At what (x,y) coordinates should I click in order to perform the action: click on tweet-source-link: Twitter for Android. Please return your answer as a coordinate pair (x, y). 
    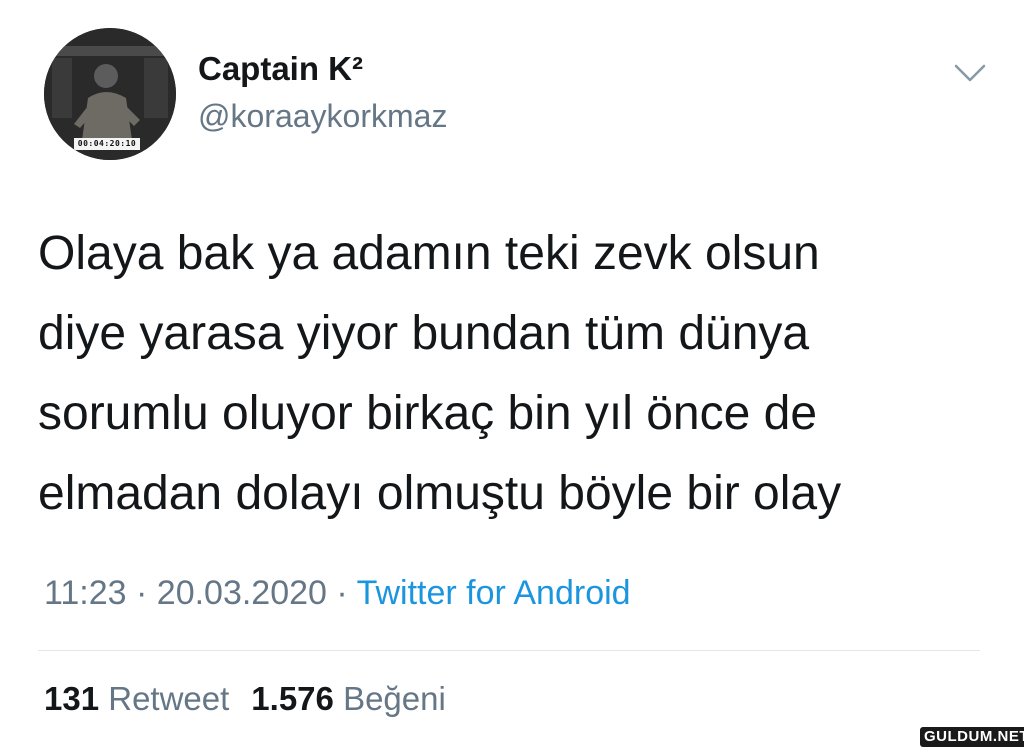
    Looking at the image, I should click on (494, 593).